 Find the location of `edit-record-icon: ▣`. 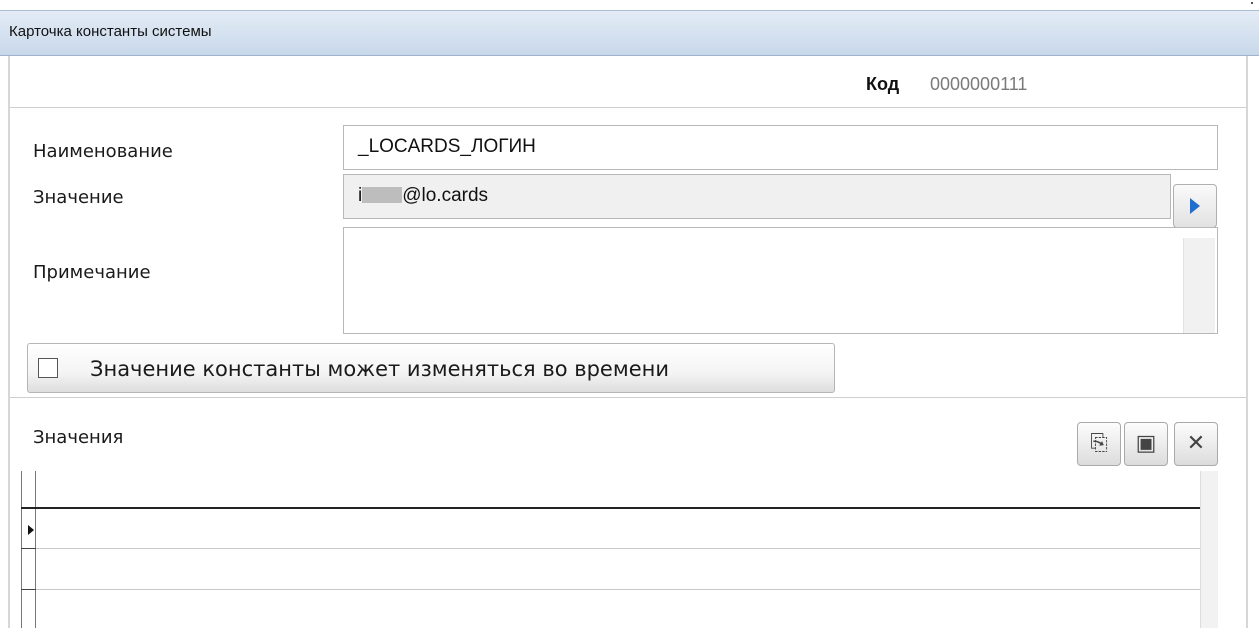

edit-record-icon: ▣ is located at coordinates (1146, 443).